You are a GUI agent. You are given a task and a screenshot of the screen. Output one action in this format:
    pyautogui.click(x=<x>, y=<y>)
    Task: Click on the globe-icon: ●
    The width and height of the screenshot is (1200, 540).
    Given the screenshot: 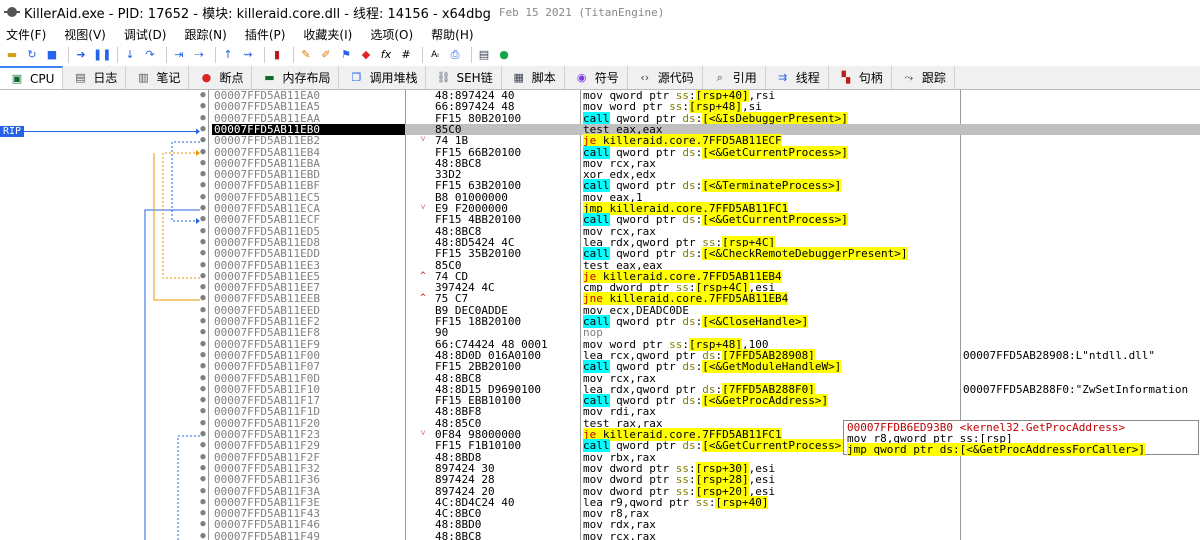 What is the action you would take?
    pyautogui.click(x=504, y=55)
    